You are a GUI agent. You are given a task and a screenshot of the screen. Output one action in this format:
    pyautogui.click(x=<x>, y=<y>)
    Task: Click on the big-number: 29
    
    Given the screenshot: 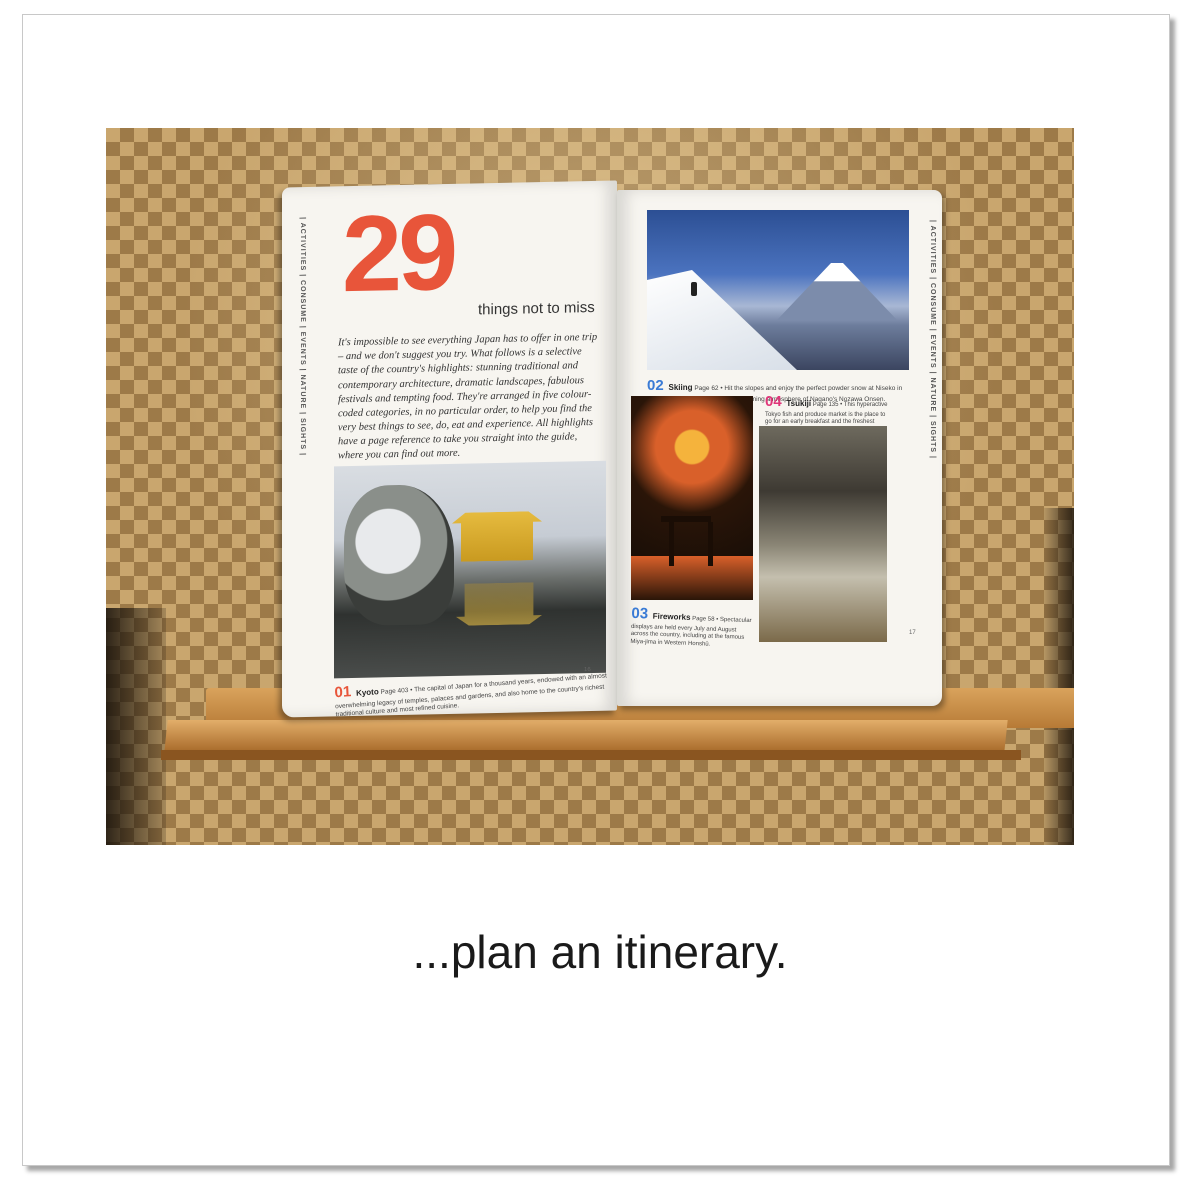 What is the action you would take?
    pyautogui.click(x=398, y=252)
    